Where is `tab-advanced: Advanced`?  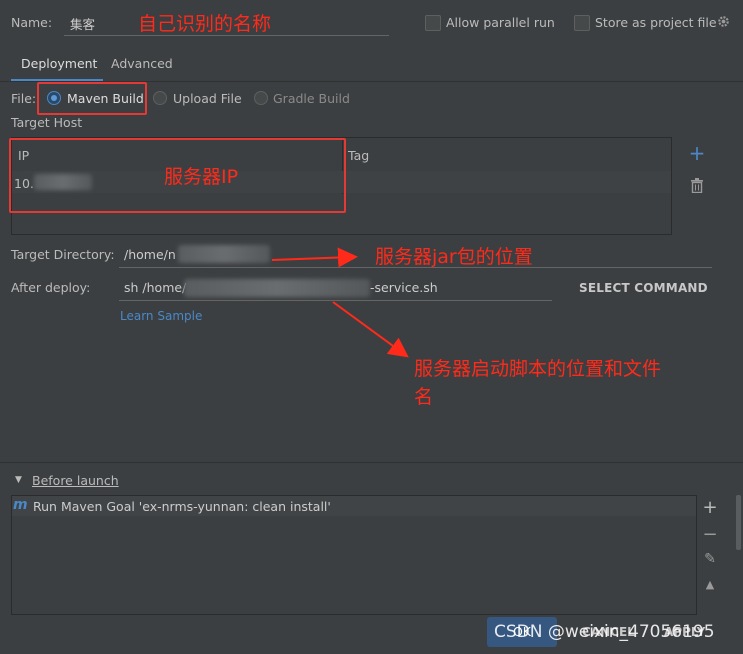
tab-advanced: Advanced is located at coordinates (142, 63).